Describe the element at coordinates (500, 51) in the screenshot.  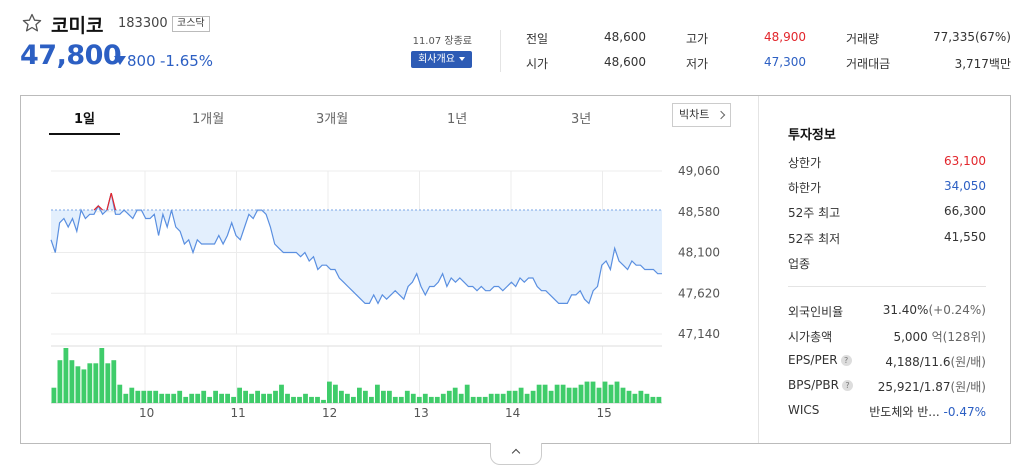
I see `header-divider` at that location.